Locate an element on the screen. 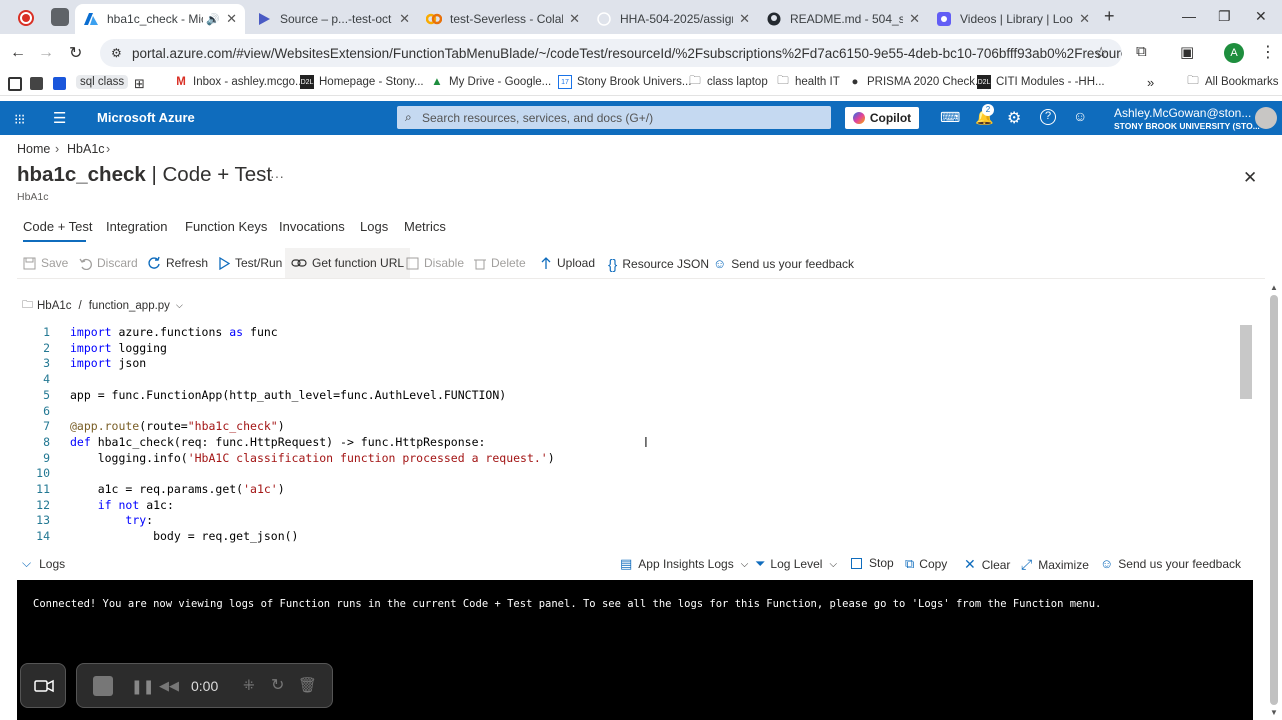 Image resolution: width=1282 pixels, height=720 pixels. clear-button: ✕ Clear is located at coordinates (987, 564).